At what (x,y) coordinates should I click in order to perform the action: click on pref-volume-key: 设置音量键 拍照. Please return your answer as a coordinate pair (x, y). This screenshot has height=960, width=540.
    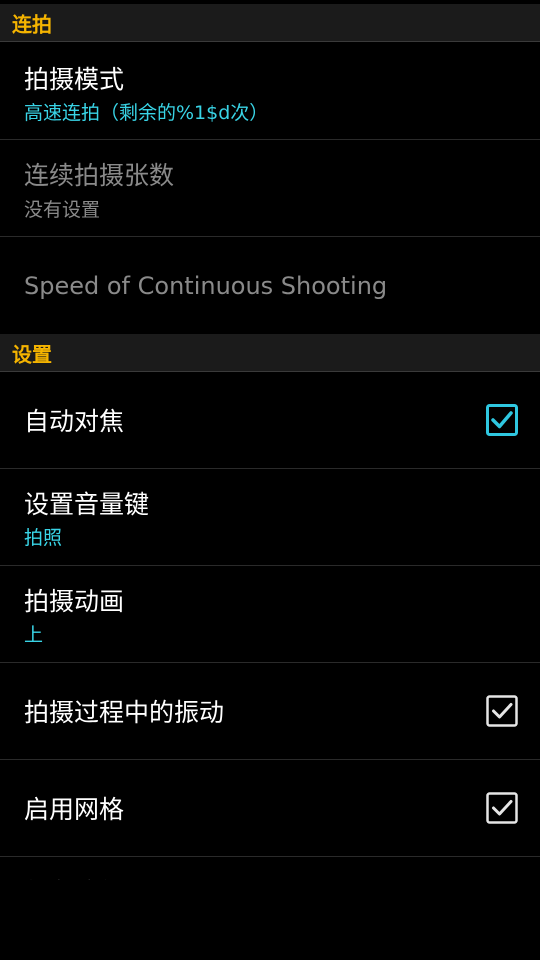
    Looking at the image, I should click on (270, 517).